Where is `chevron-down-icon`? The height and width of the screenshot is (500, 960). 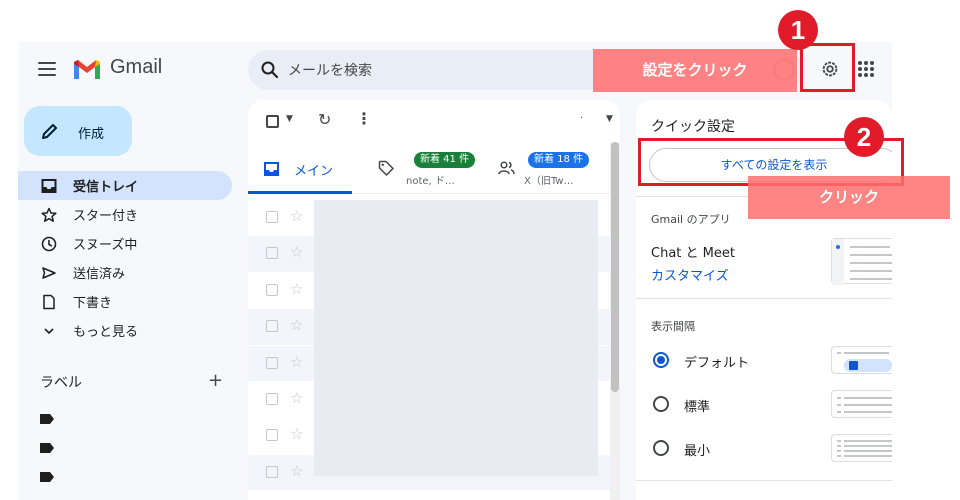 chevron-down-icon is located at coordinates (49, 331).